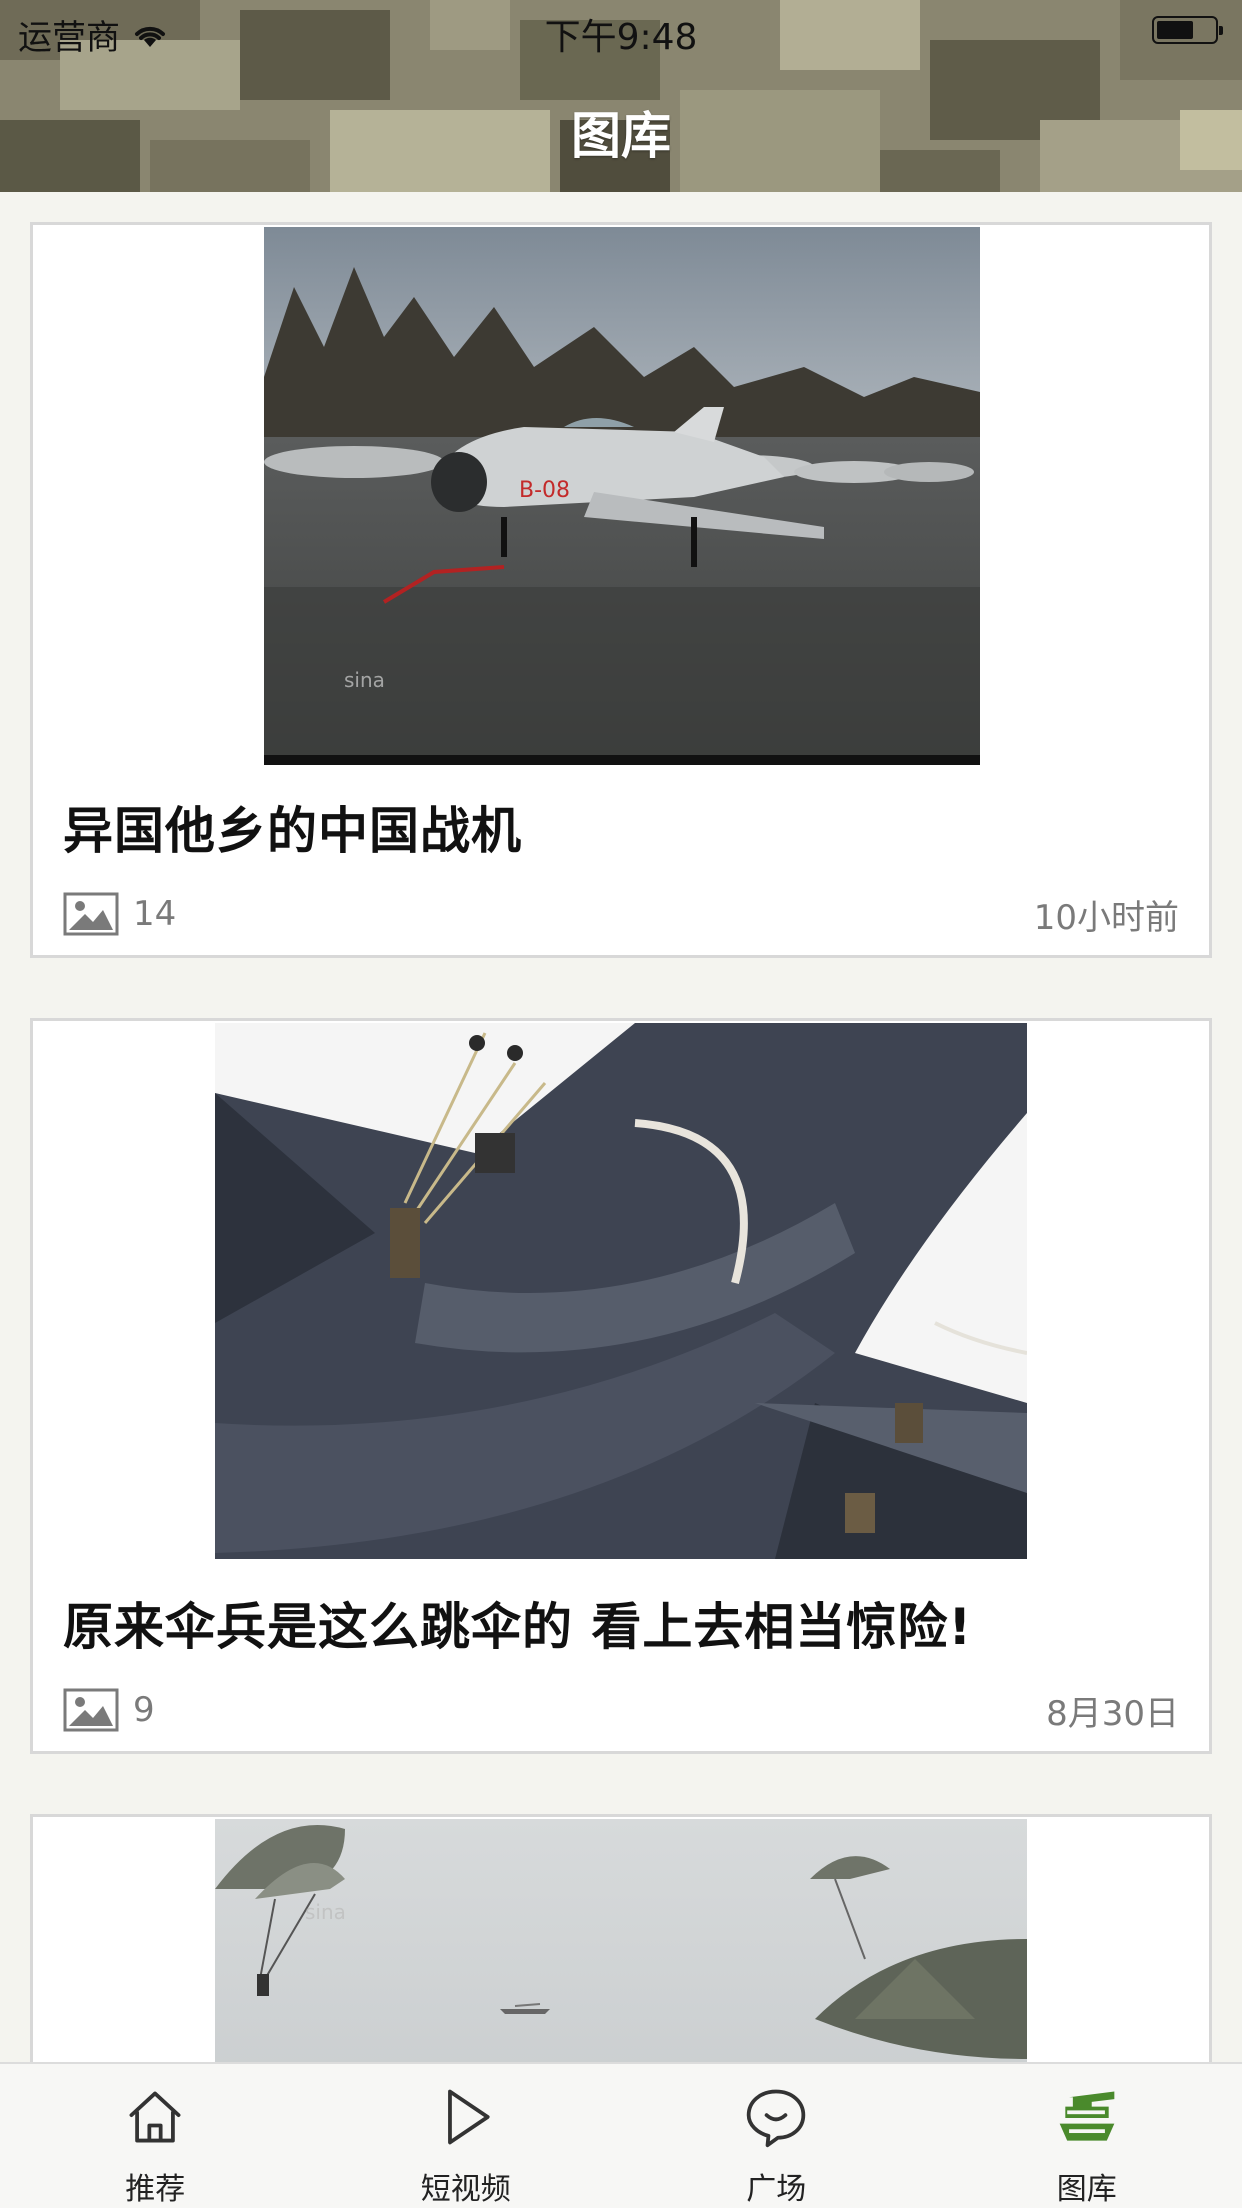 The height and width of the screenshot is (2208, 1242). I want to click on tab-label: 图库, so click(1086, 2189).